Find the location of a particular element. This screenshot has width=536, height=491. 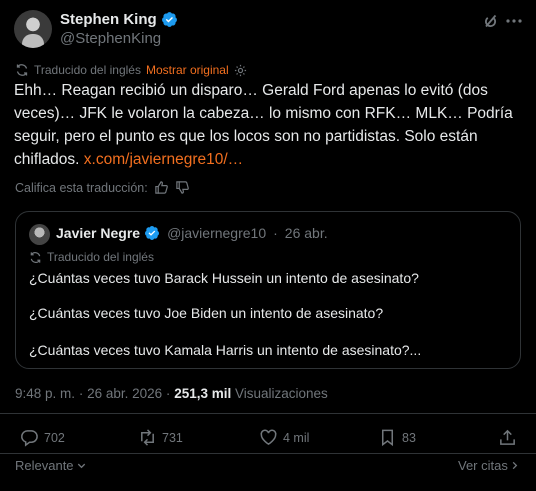

bookmark-count: 83 is located at coordinates (409, 437).